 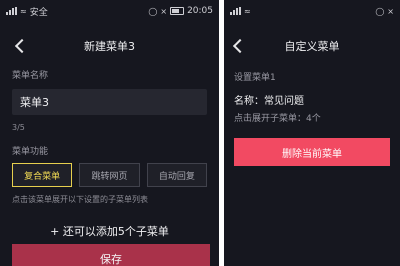 I want to click on status-time: 20:05, so click(x=200, y=11).